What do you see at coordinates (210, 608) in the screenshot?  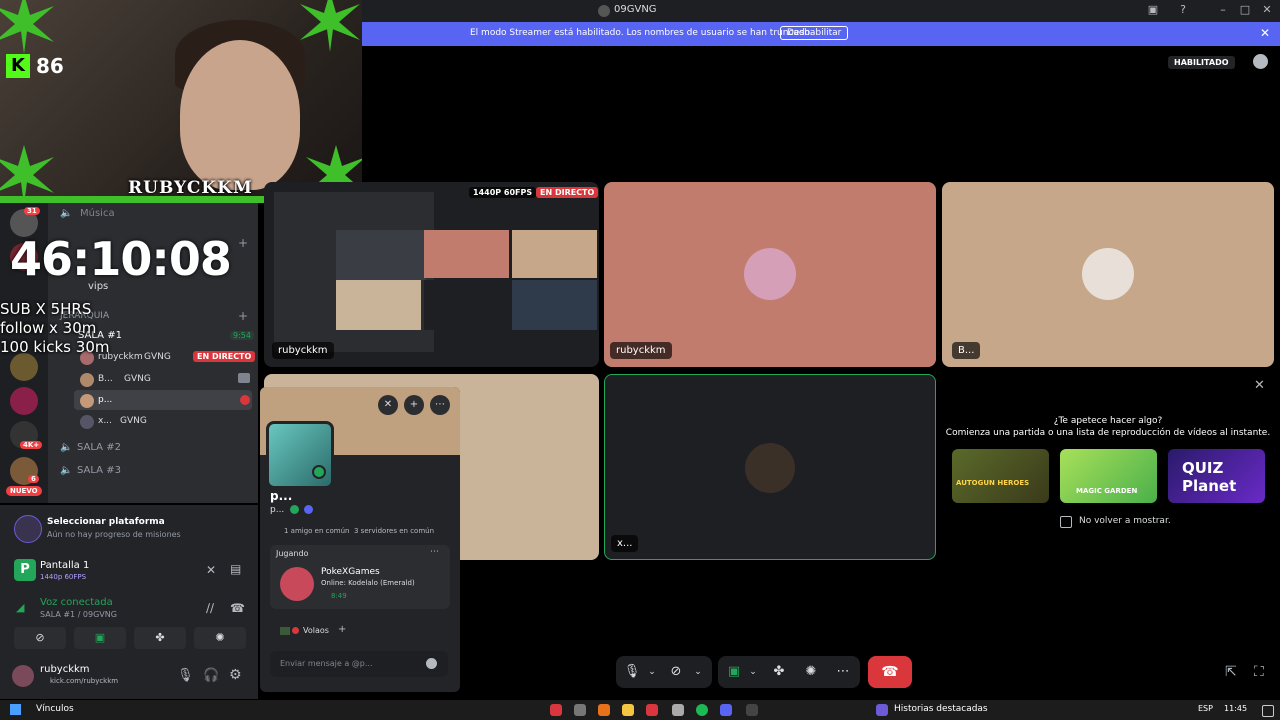 I see `noise-suppression-icon: ∕∕` at bounding box center [210, 608].